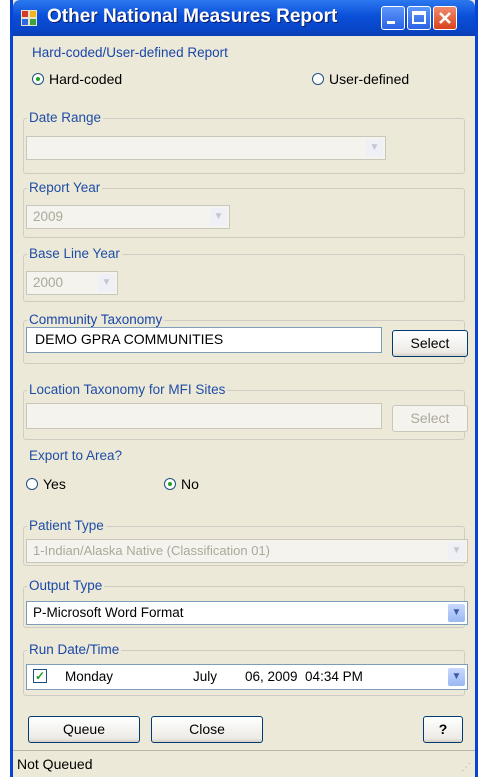 The width and height of the screenshot is (480, 777). What do you see at coordinates (430, 343) in the screenshot?
I see `community-select-button: Select` at bounding box center [430, 343].